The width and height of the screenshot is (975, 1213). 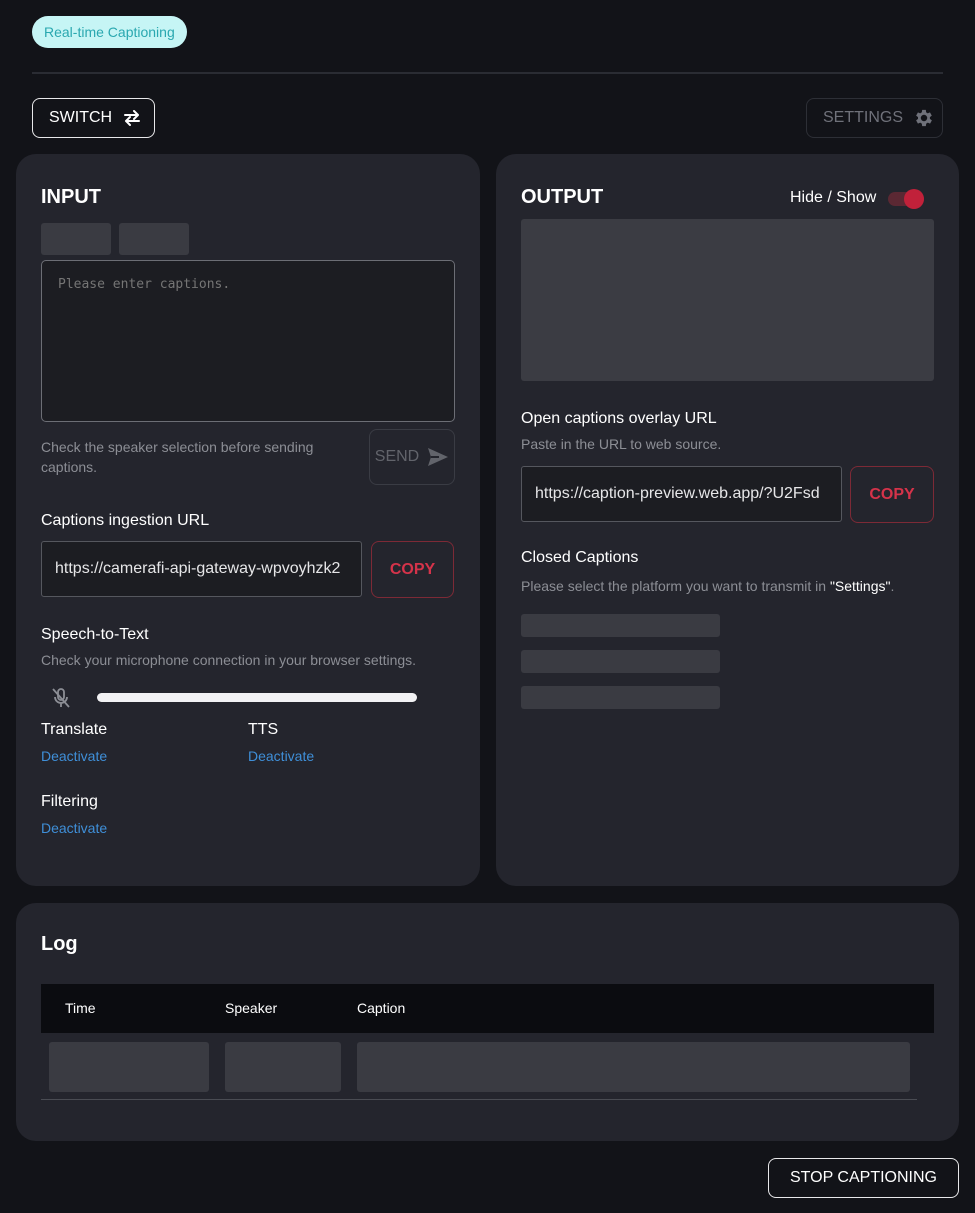 I want to click on caption-preview-box, so click(x=727, y=300).